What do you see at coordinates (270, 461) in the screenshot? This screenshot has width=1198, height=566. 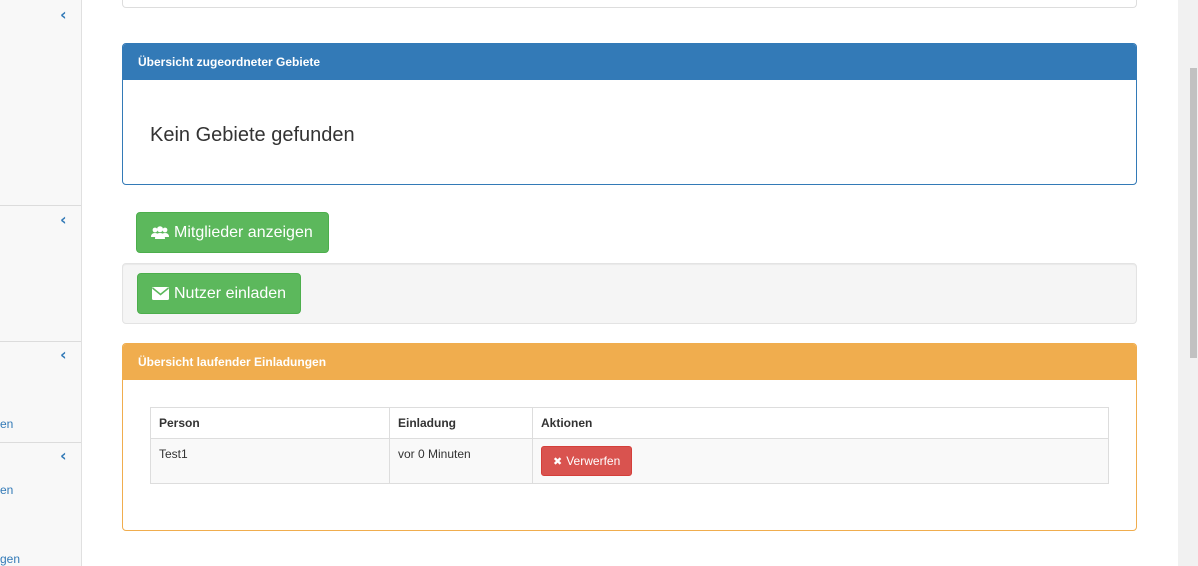 I see `cell-person: Test1` at bounding box center [270, 461].